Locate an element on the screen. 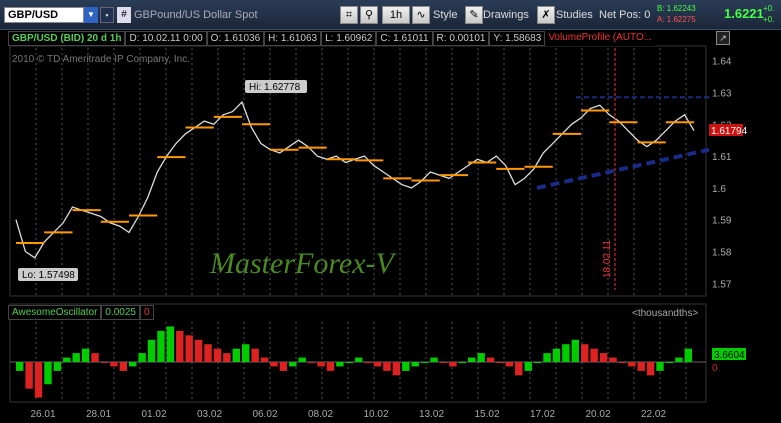  oscillator-zero: 0 is located at coordinates (147, 312).